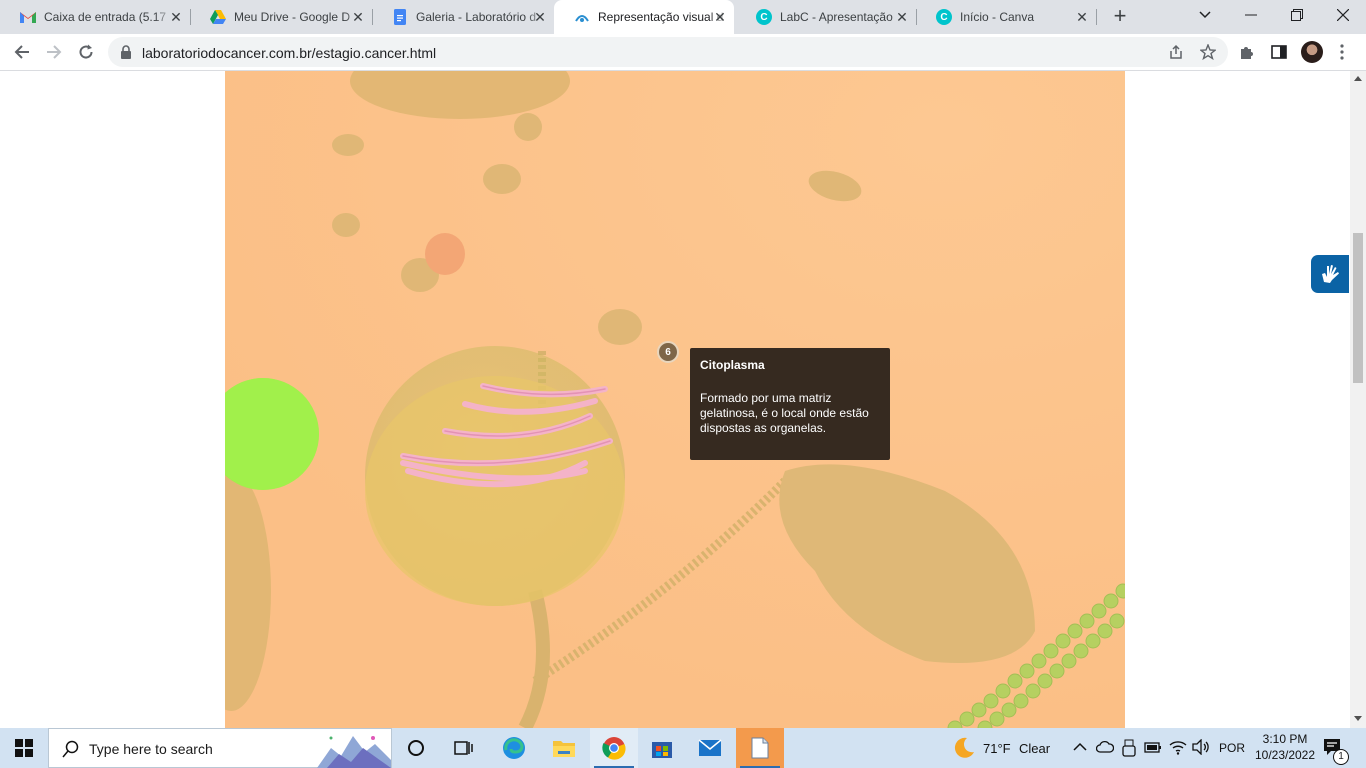 The image size is (1366, 768). What do you see at coordinates (1034, 748) in the screenshot?
I see `weather-condition: Clear` at bounding box center [1034, 748].